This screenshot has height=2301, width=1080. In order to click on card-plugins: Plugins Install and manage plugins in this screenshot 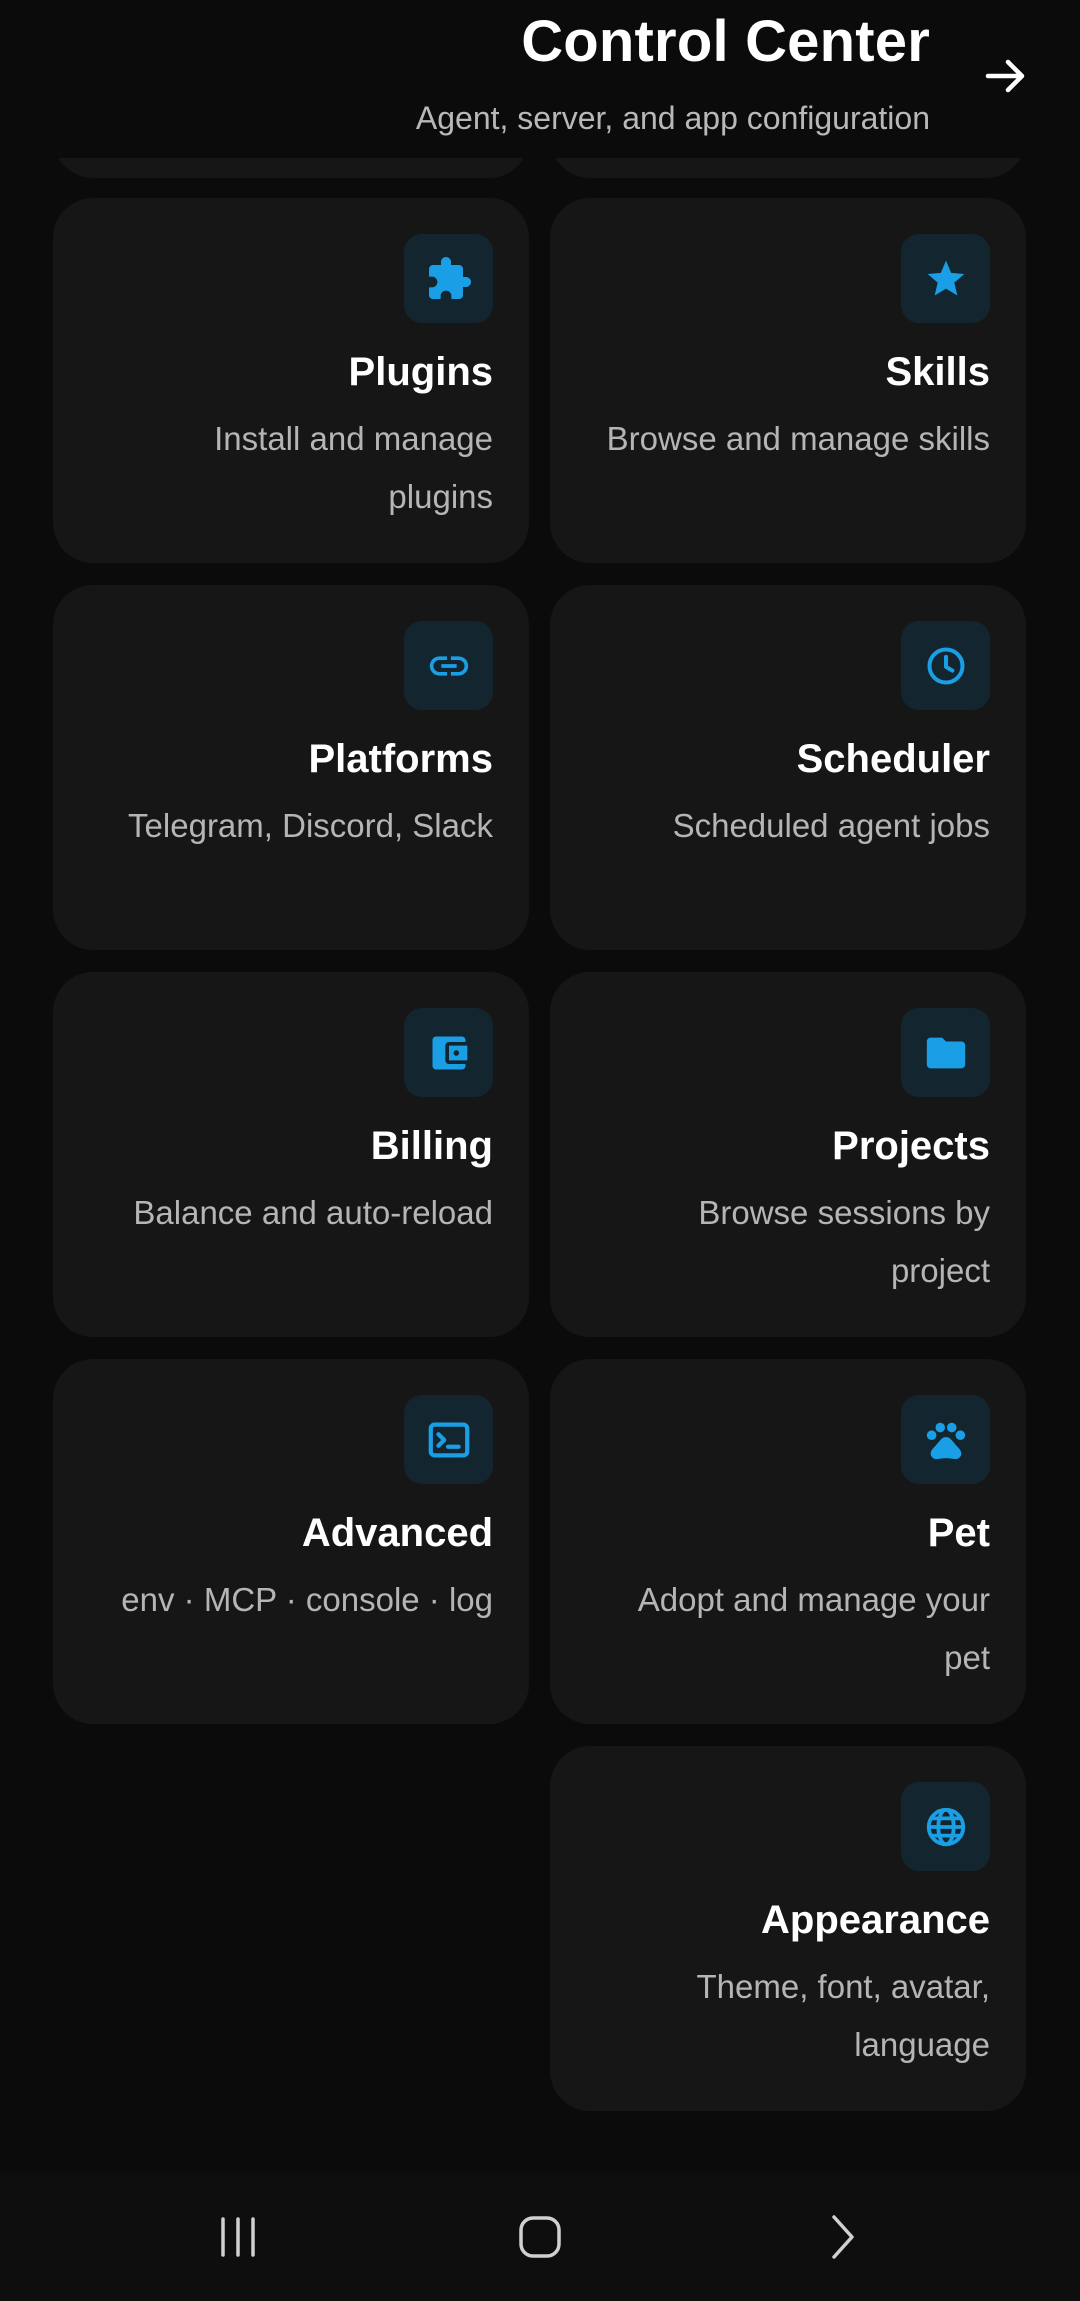, I will do `click(291, 380)`.